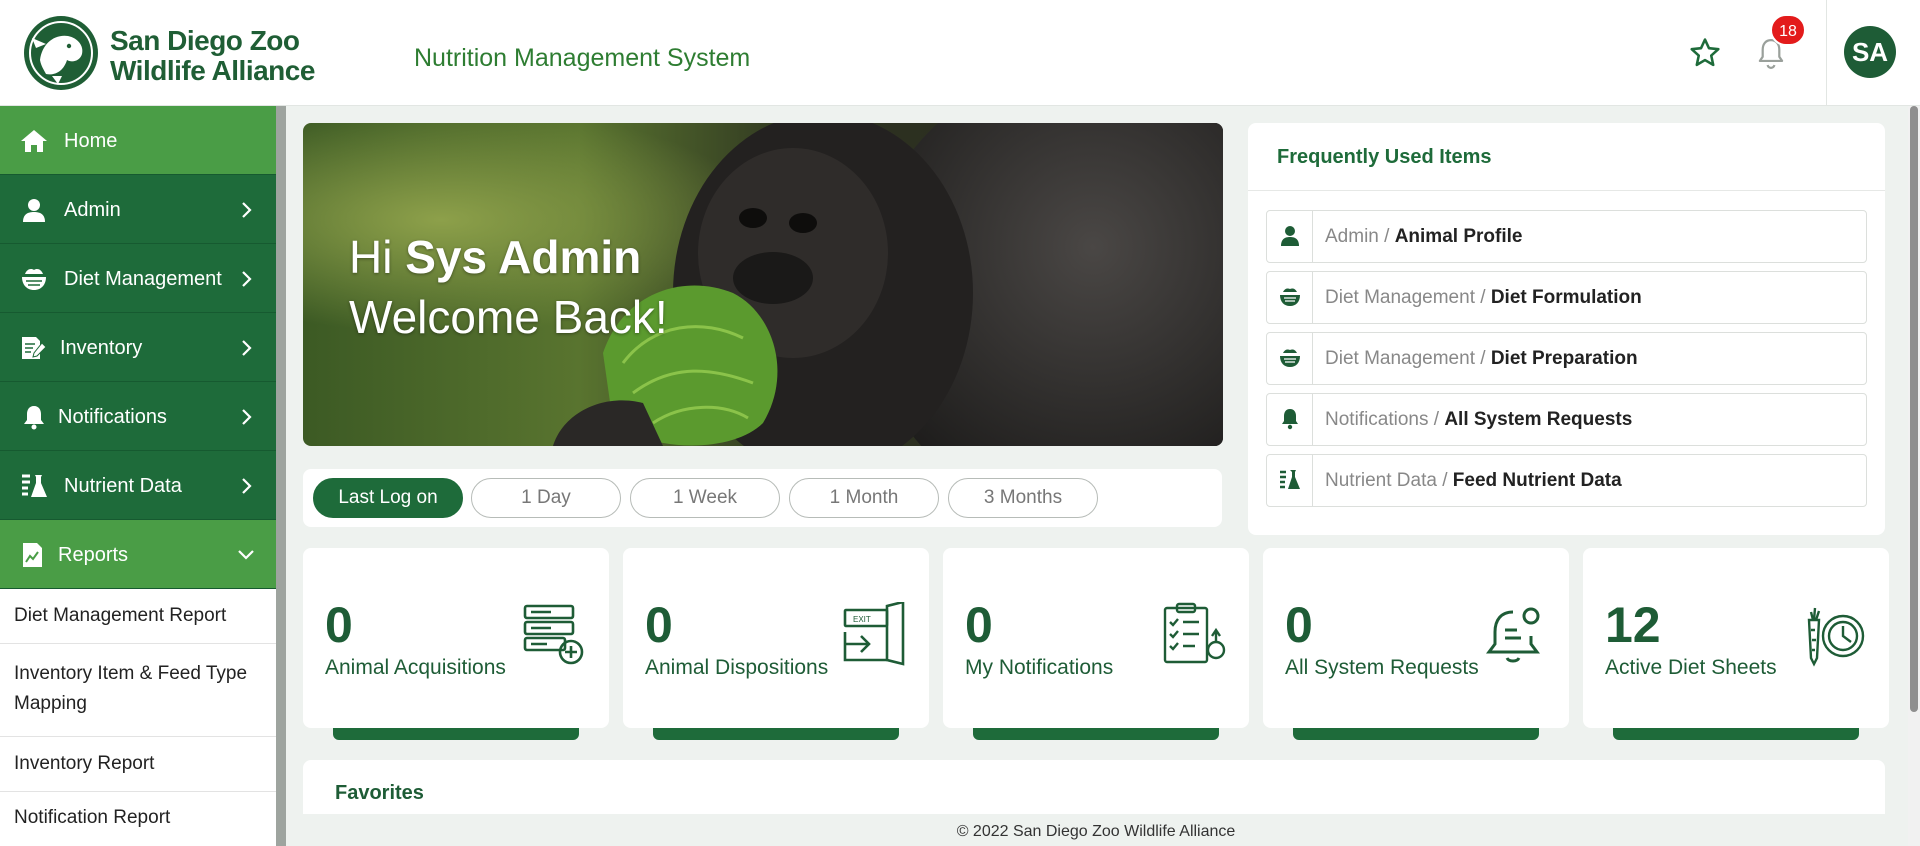 The image size is (1920, 846). I want to click on freq-item-page: All System Requests, so click(1538, 419).